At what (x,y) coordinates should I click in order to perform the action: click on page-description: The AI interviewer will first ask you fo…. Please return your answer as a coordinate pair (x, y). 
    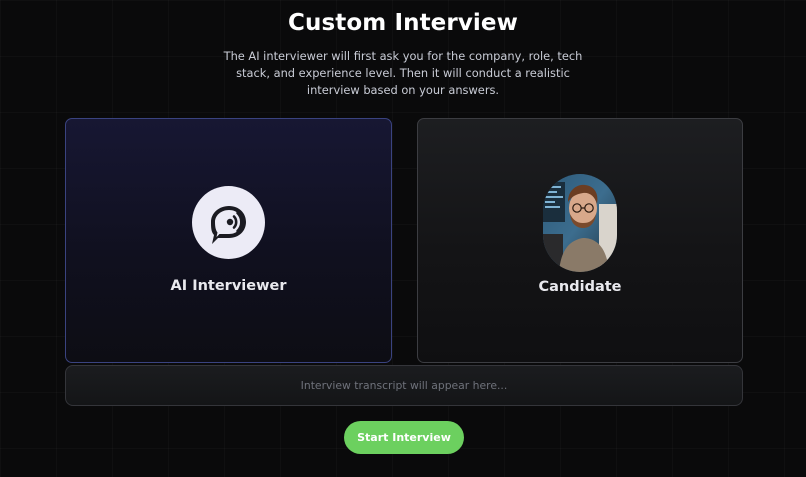
    Looking at the image, I should click on (403, 73).